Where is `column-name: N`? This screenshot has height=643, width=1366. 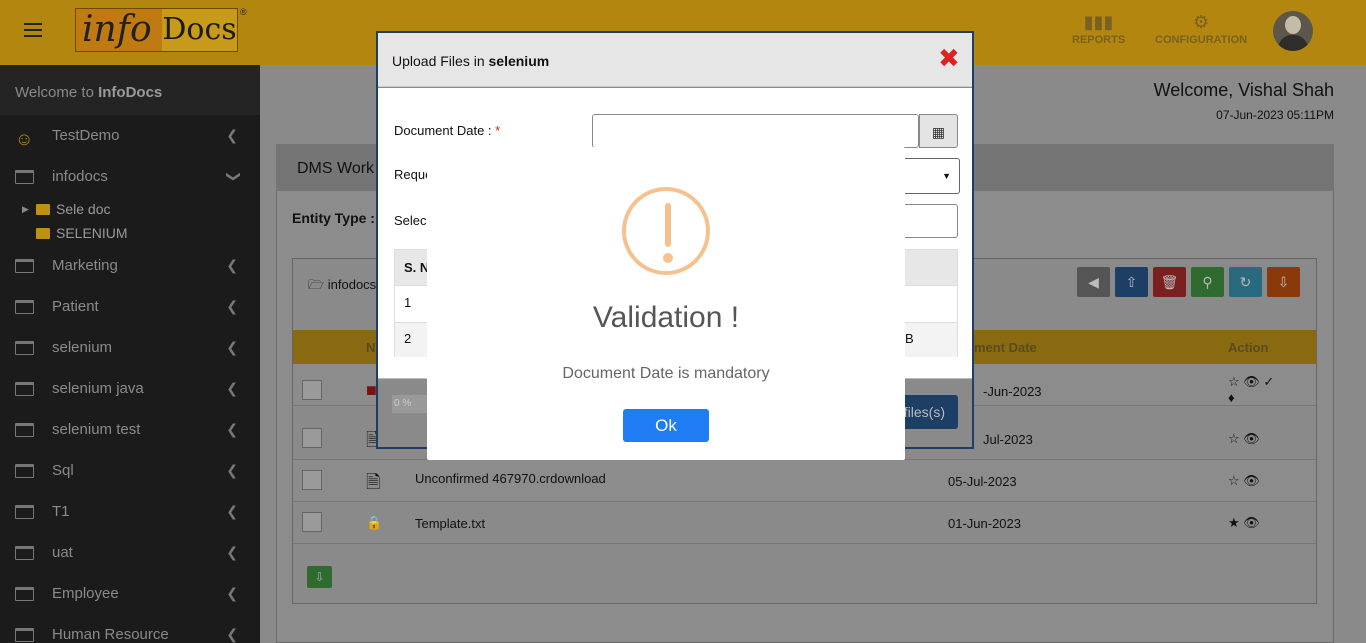 column-name: N is located at coordinates (370, 347).